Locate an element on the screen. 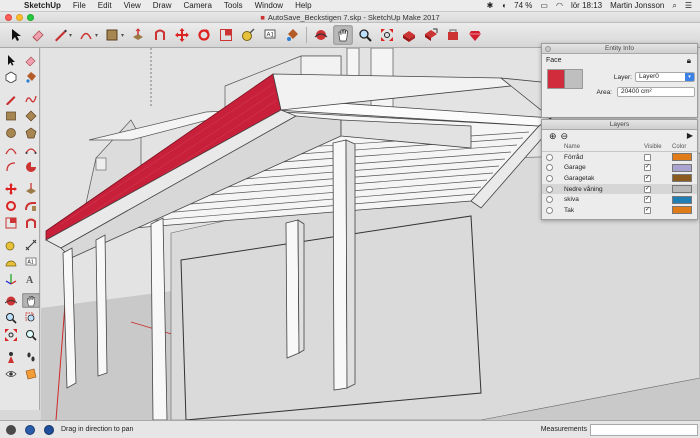  layer-name: skiva is located at coordinates (604, 199).